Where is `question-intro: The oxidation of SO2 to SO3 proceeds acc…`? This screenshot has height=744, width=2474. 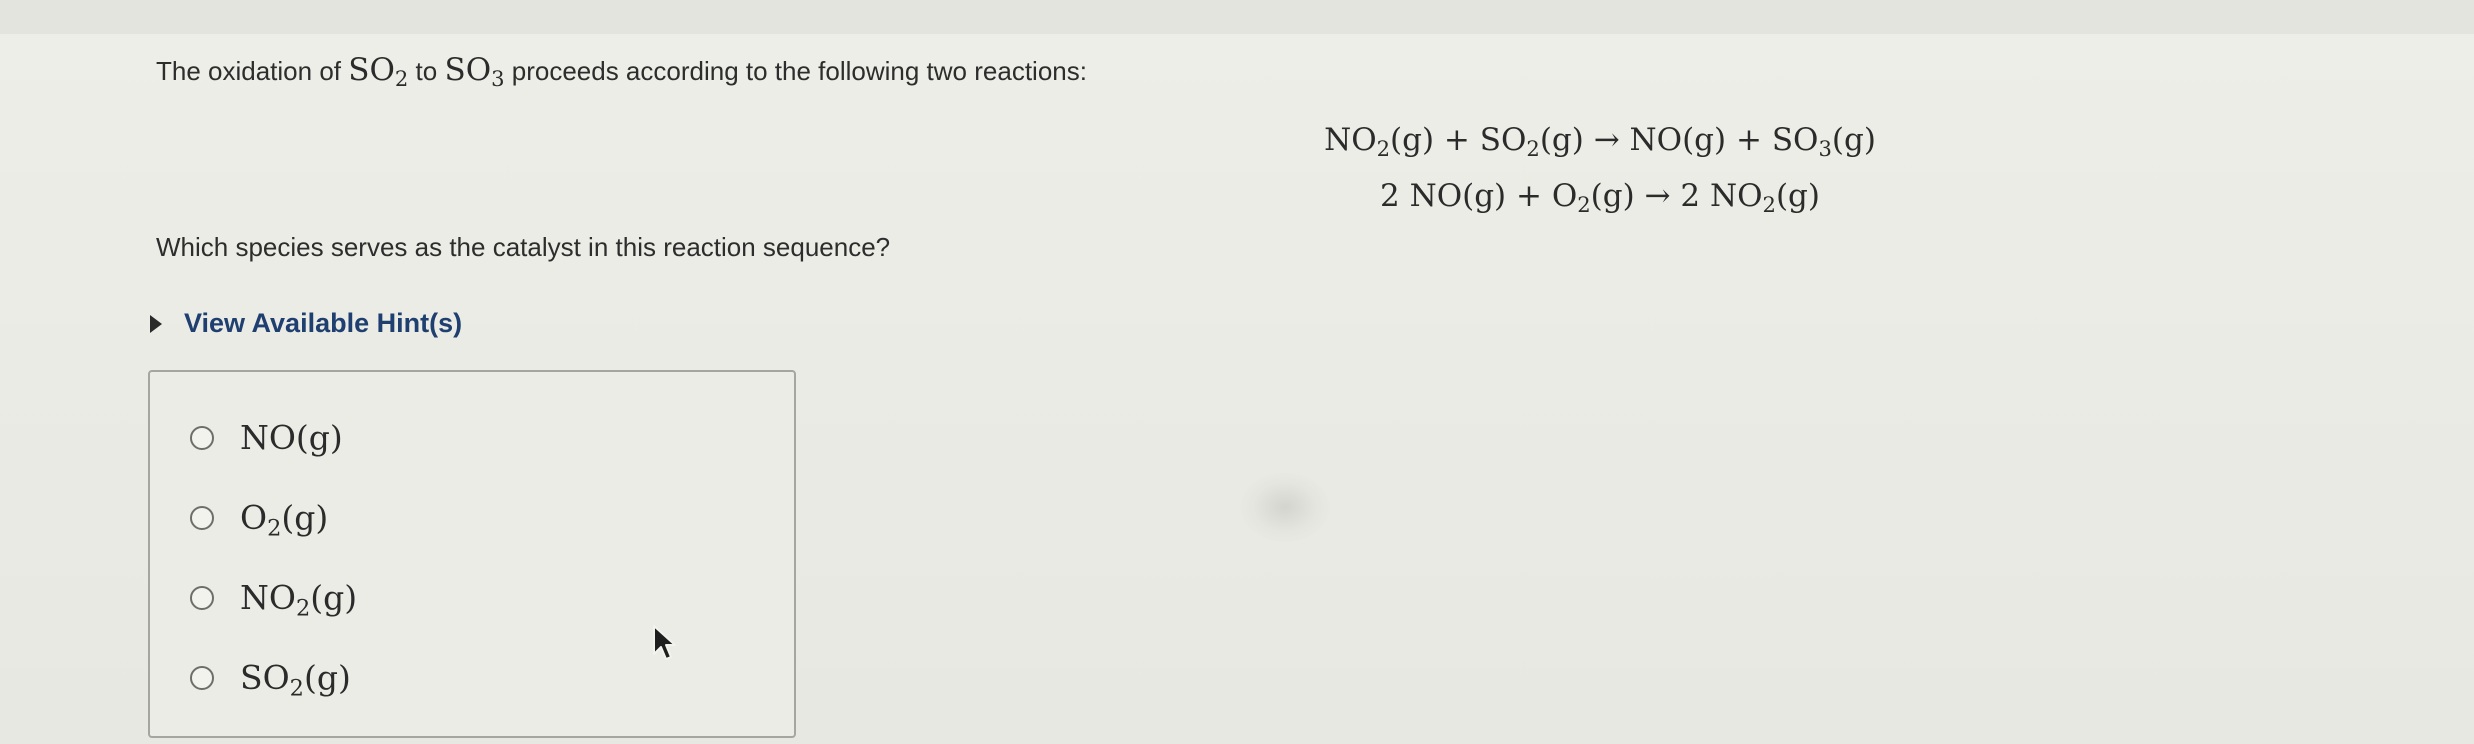 question-intro: The oxidation of SO2 to SO3 proceeds acc… is located at coordinates (621, 71).